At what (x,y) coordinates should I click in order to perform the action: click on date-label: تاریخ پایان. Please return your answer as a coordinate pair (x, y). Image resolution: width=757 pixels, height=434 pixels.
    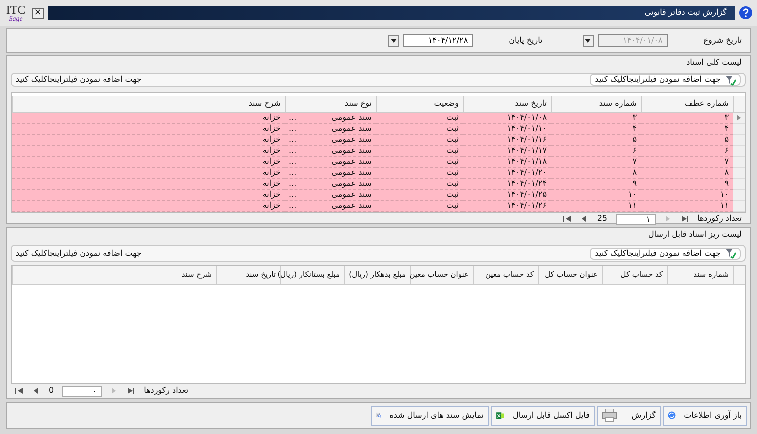
    Looking at the image, I should click on (526, 40).